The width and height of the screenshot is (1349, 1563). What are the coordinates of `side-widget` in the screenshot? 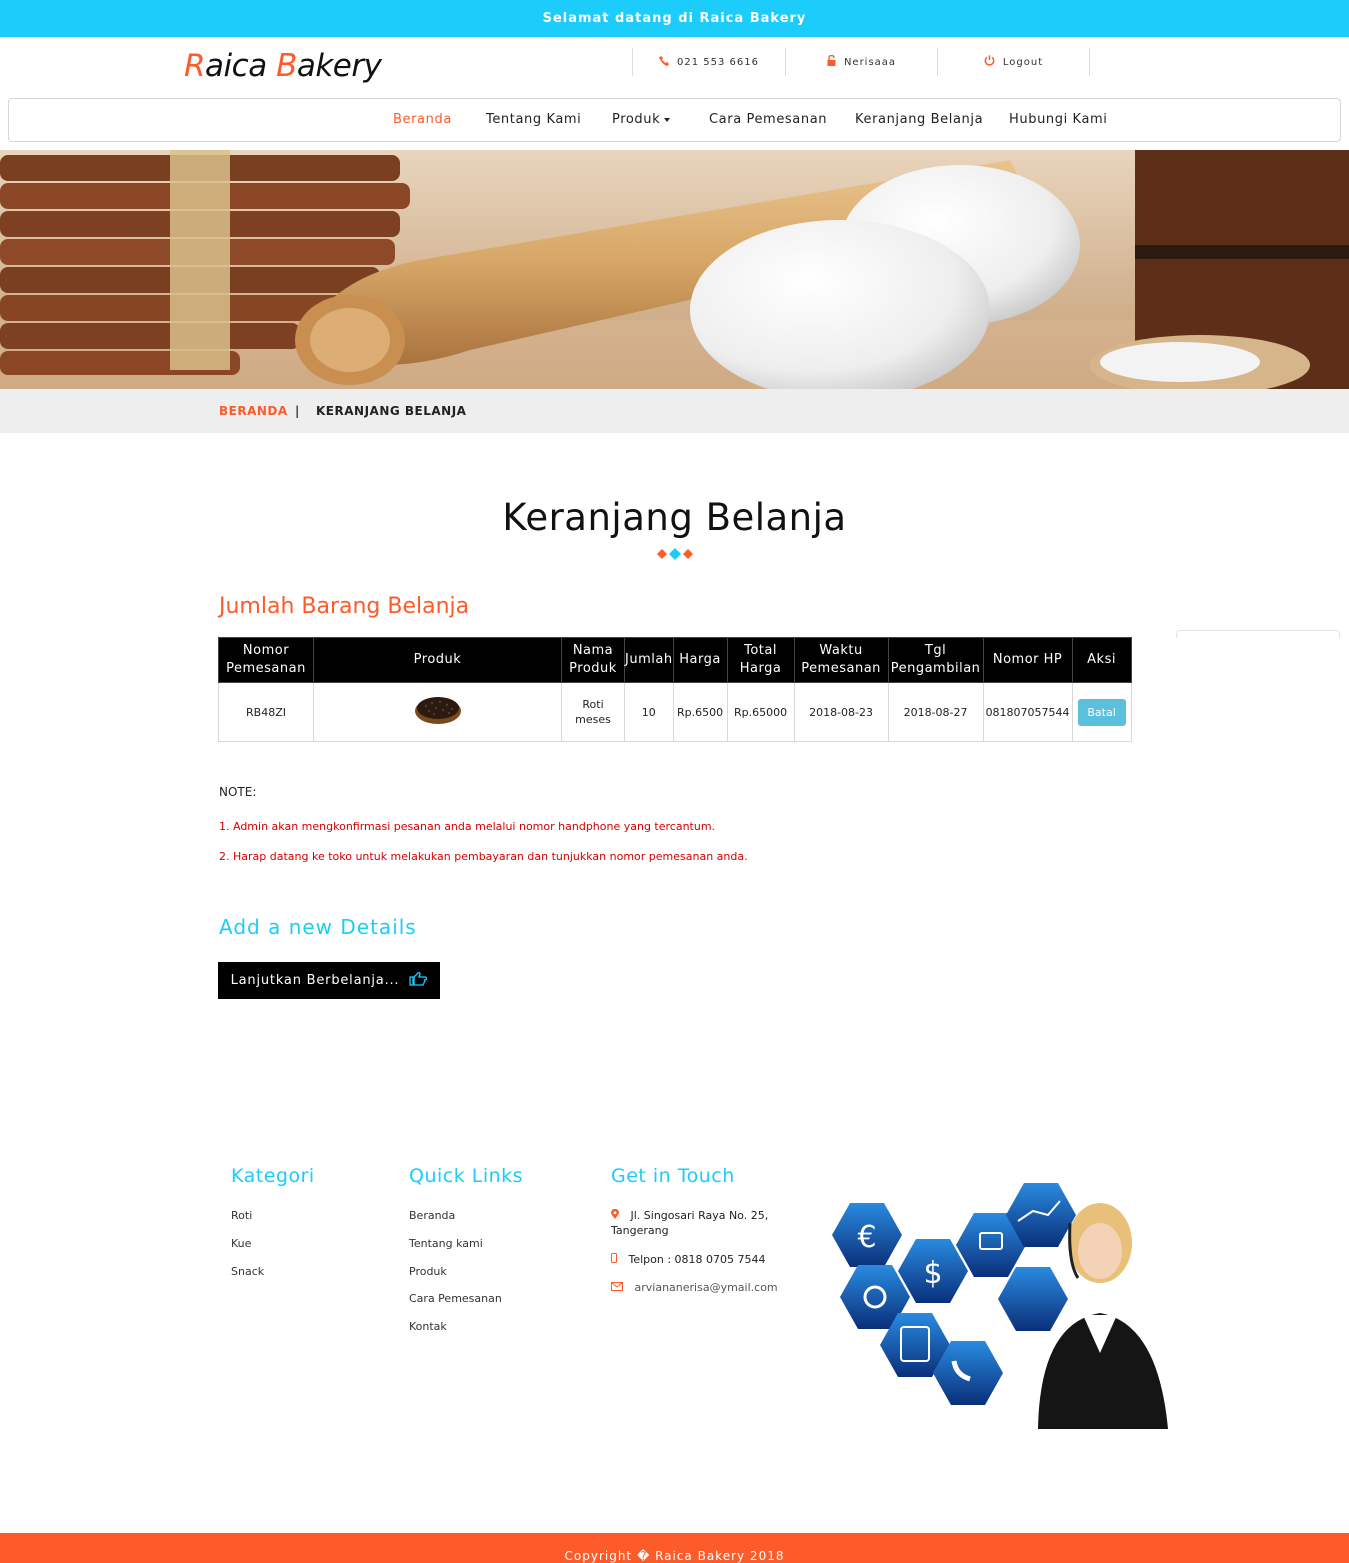 It's located at (1258, 634).